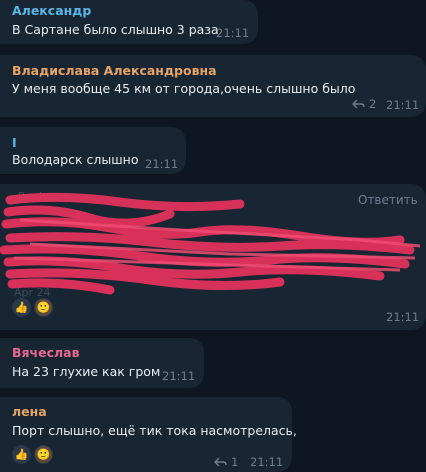 The image size is (426, 472). Describe the element at coordinates (114, 70) in the screenshot. I see `sender-name: Владислава Александровна` at that location.